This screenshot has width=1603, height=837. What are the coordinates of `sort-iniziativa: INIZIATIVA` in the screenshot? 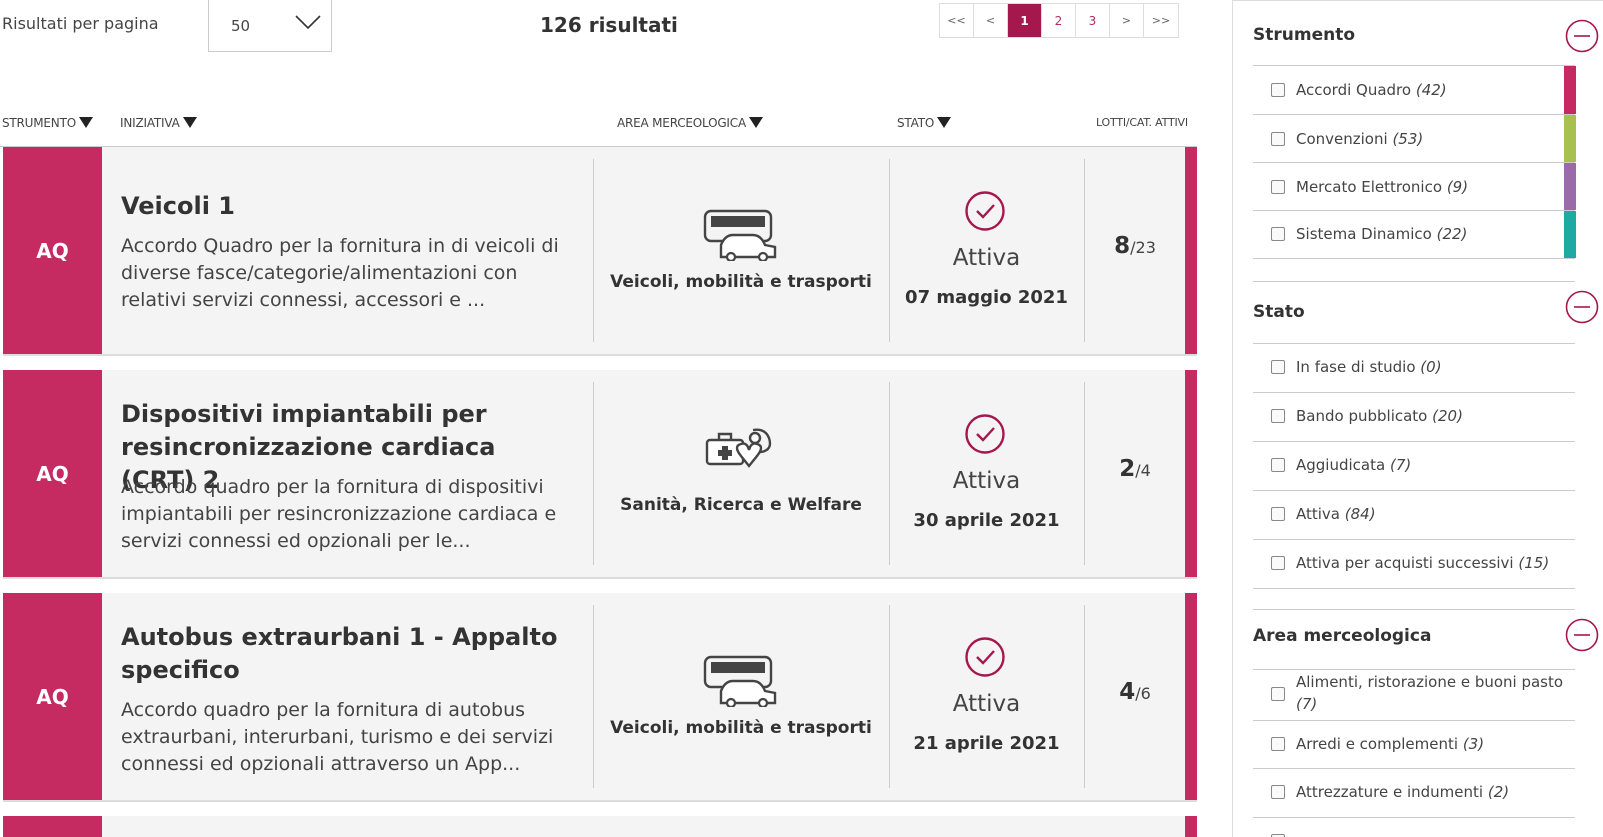 It's located at (158, 123).